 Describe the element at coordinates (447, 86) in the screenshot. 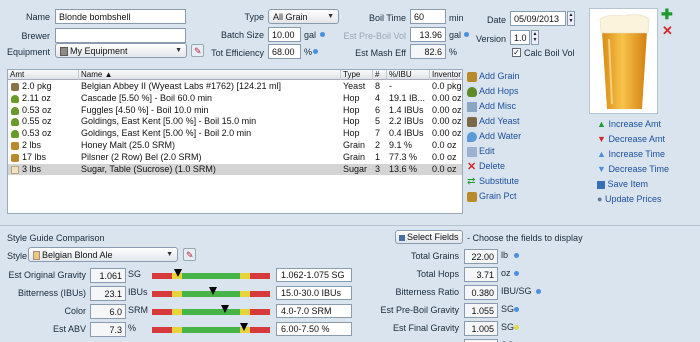

I see `cell-inv: 0.0 pkg` at that location.